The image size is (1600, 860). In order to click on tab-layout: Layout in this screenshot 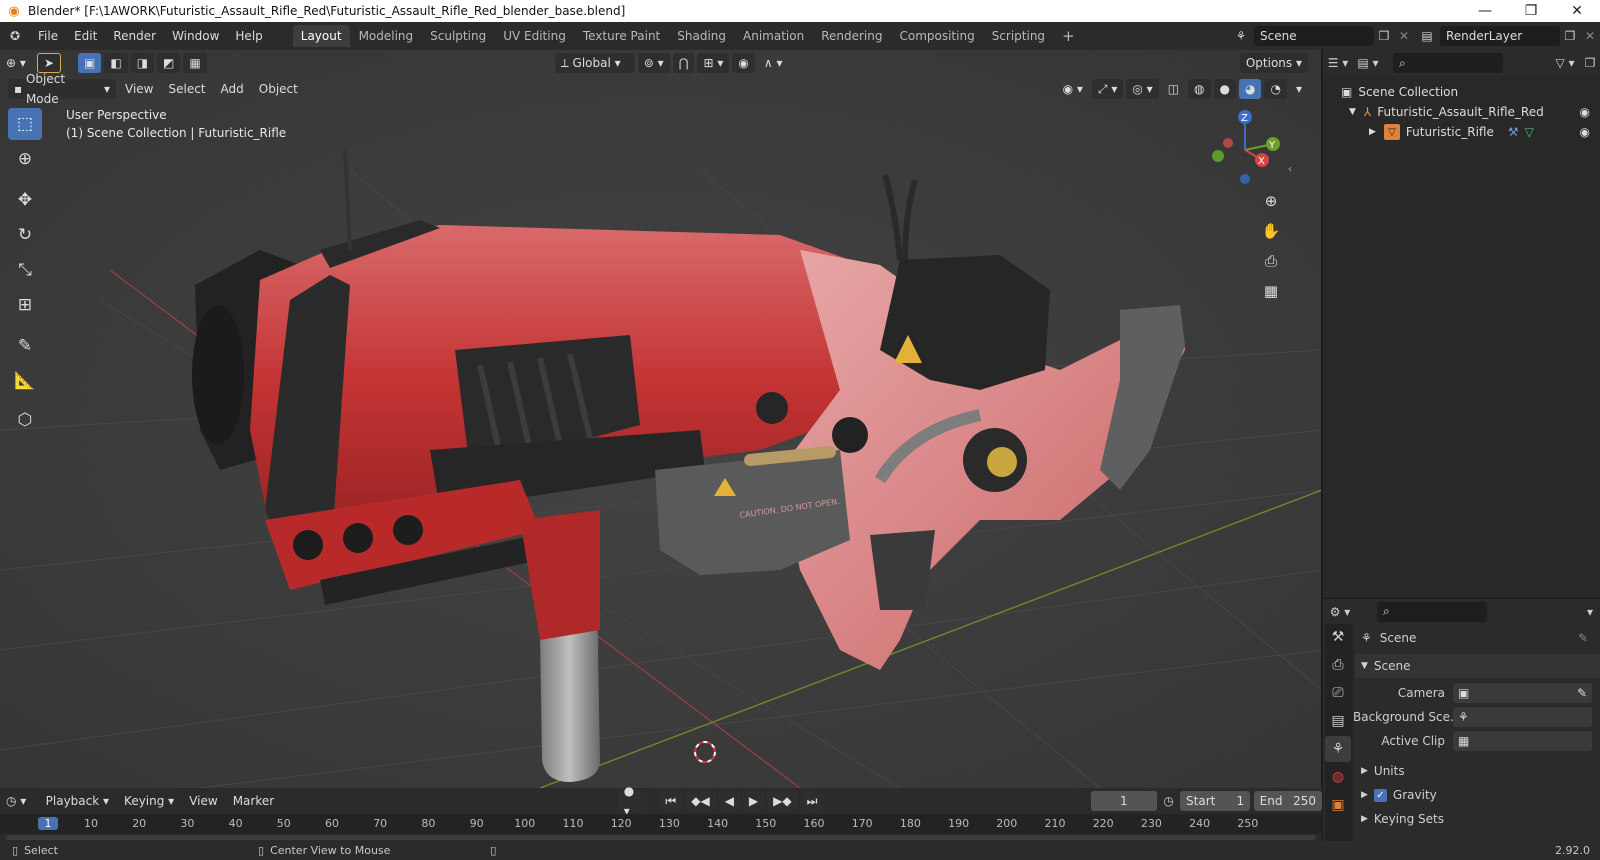, I will do `click(321, 36)`.